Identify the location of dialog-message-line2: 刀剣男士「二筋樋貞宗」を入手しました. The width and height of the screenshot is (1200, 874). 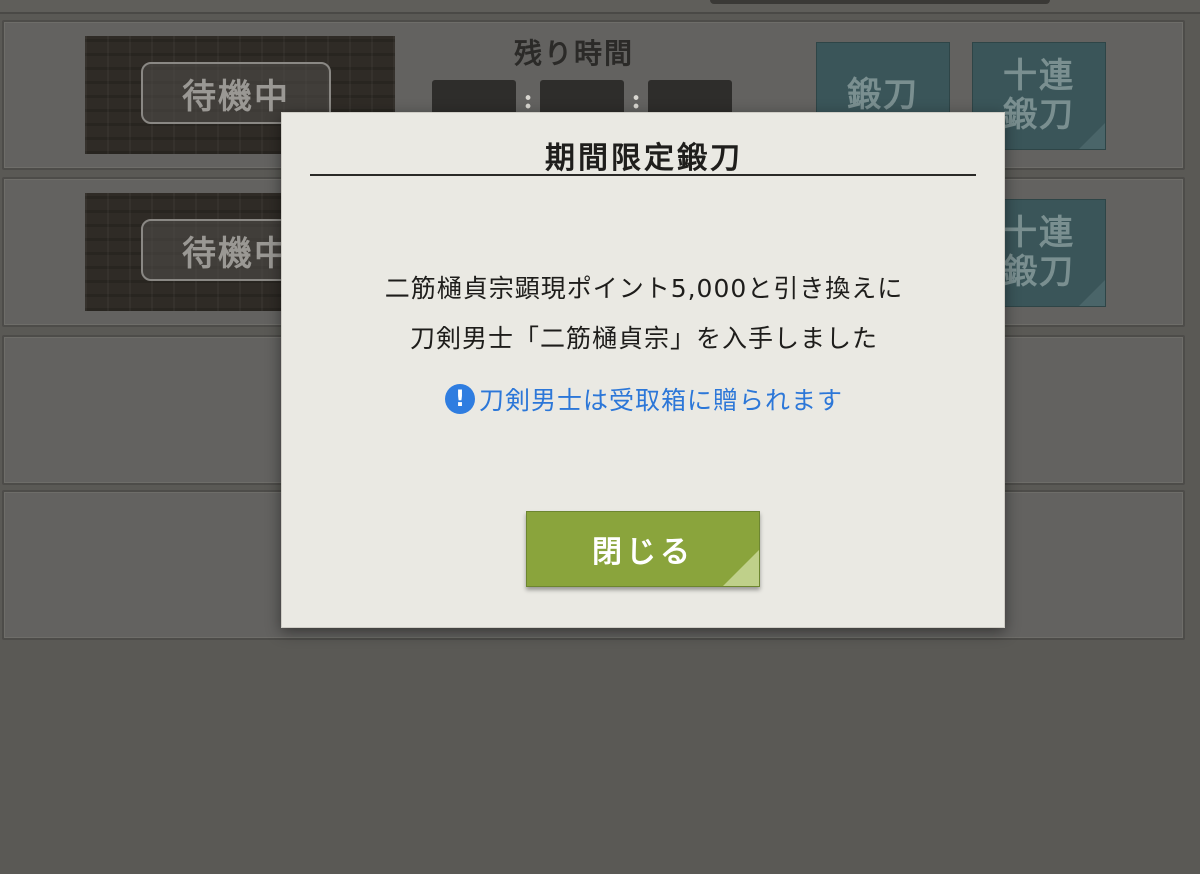
(643, 338).